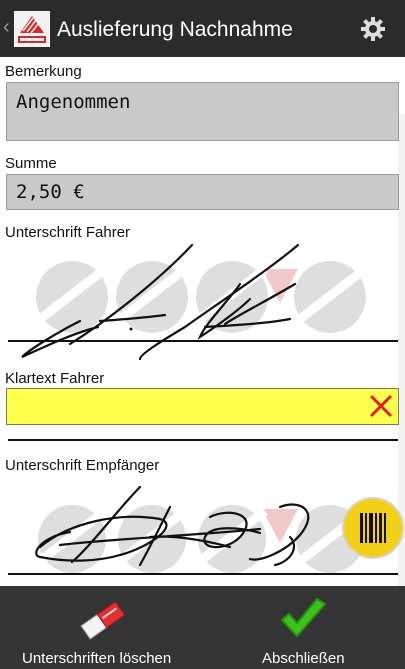 The width and height of the screenshot is (405, 669). Describe the element at coordinates (73, 102) in the screenshot. I see `bemerkung-value: Angenommen` at that location.